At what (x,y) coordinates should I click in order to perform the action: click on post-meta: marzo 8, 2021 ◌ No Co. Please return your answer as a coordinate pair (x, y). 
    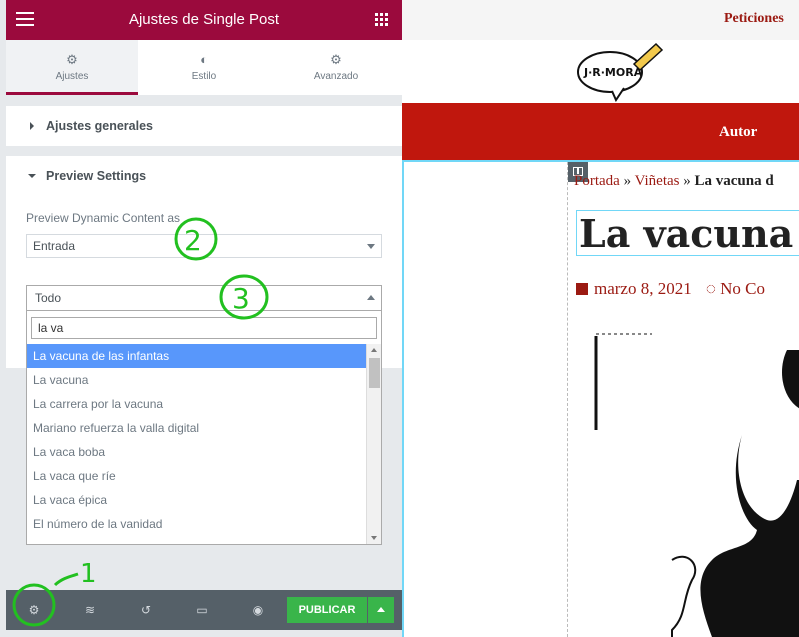
    Looking at the image, I should click on (670, 289).